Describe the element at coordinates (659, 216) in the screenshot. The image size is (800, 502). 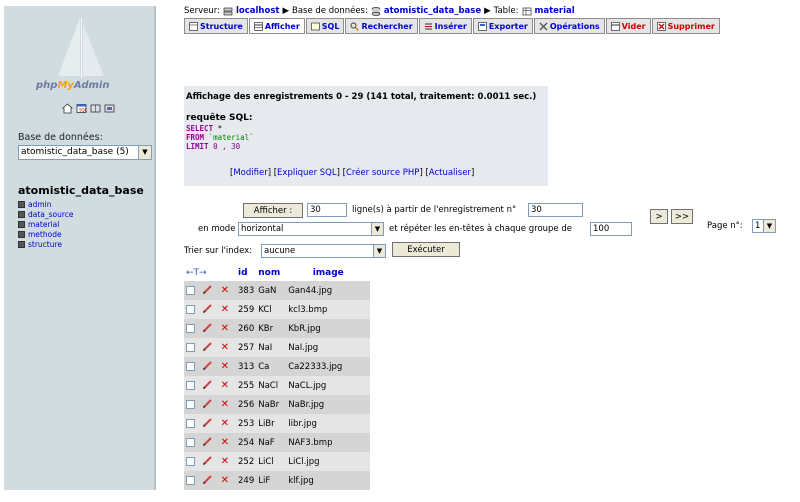
I see `next-page-button: >` at that location.